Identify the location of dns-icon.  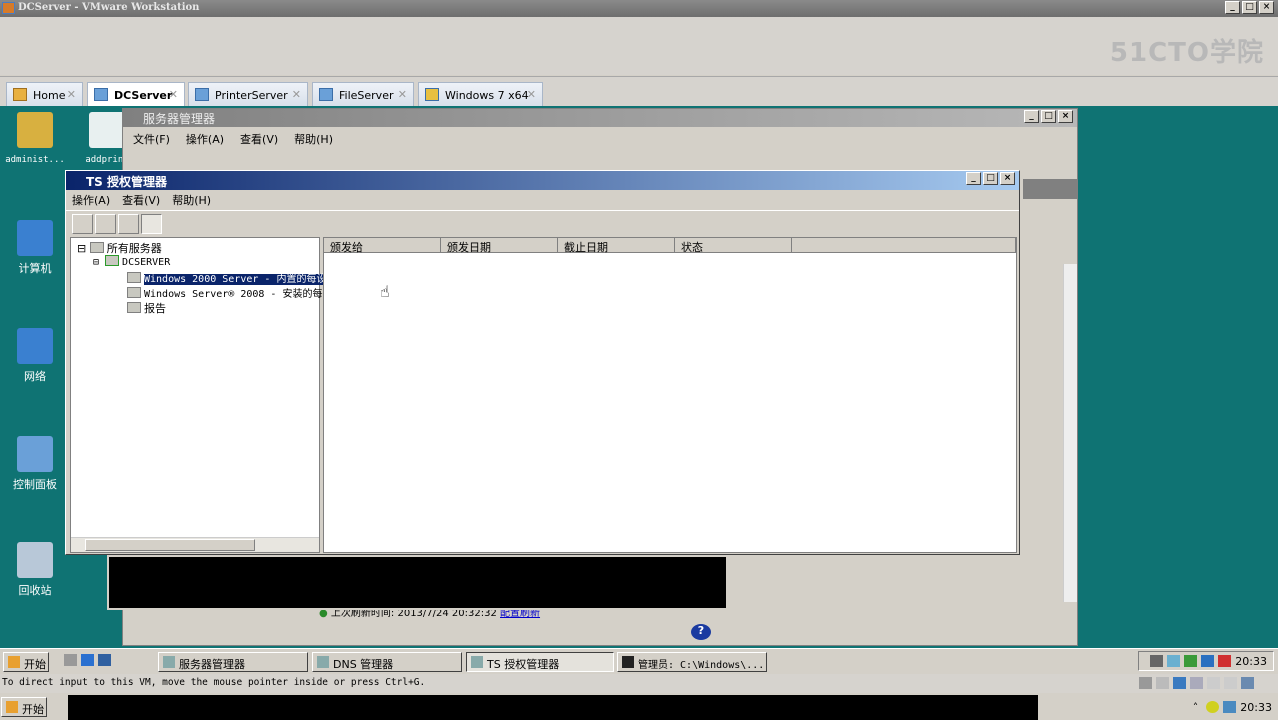
(323, 662).